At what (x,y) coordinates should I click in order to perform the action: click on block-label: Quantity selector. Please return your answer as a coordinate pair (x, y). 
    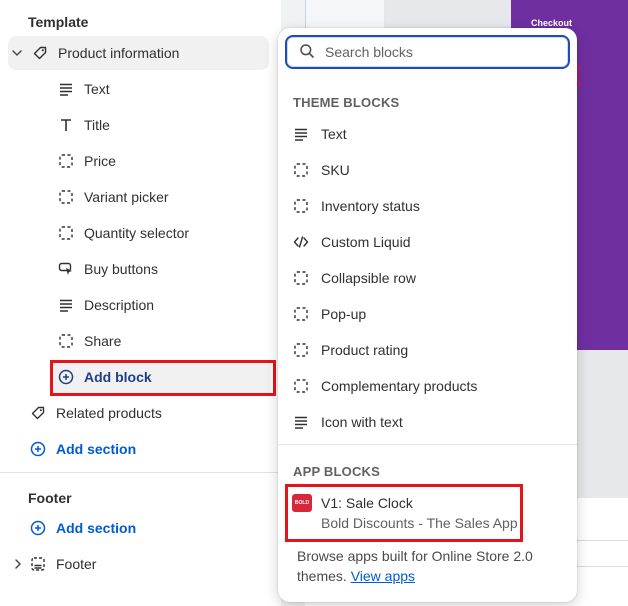
    Looking at the image, I should click on (137, 233).